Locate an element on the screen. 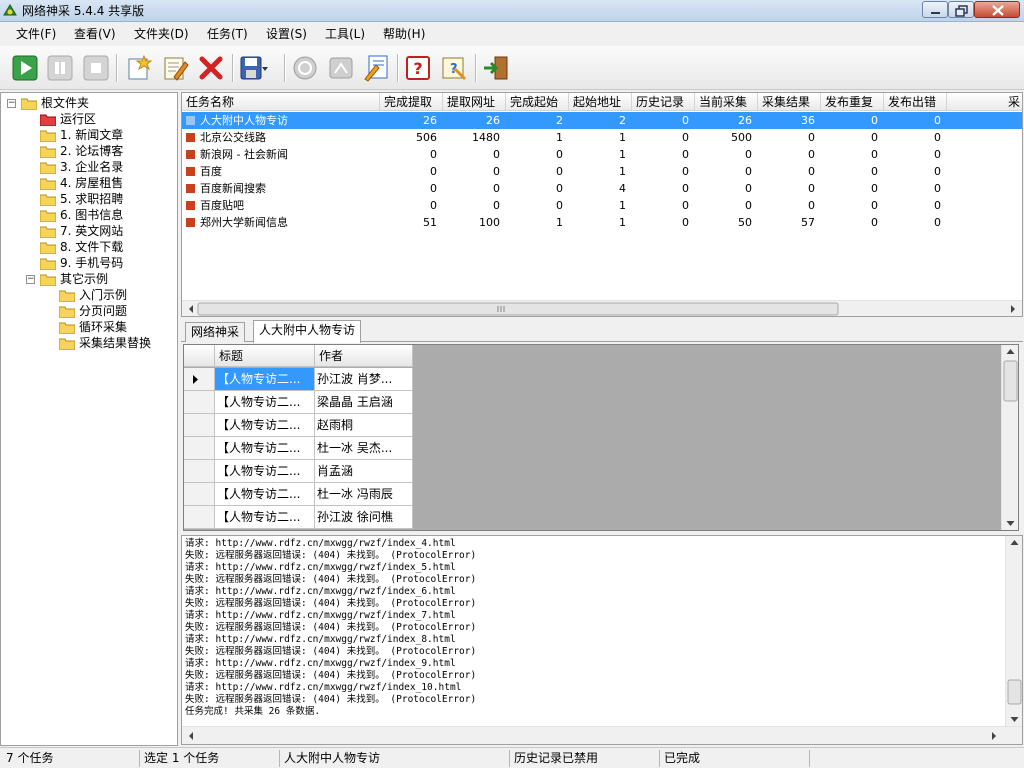  tree-item-phone: 9. 手机号码 is located at coordinates (89, 263).